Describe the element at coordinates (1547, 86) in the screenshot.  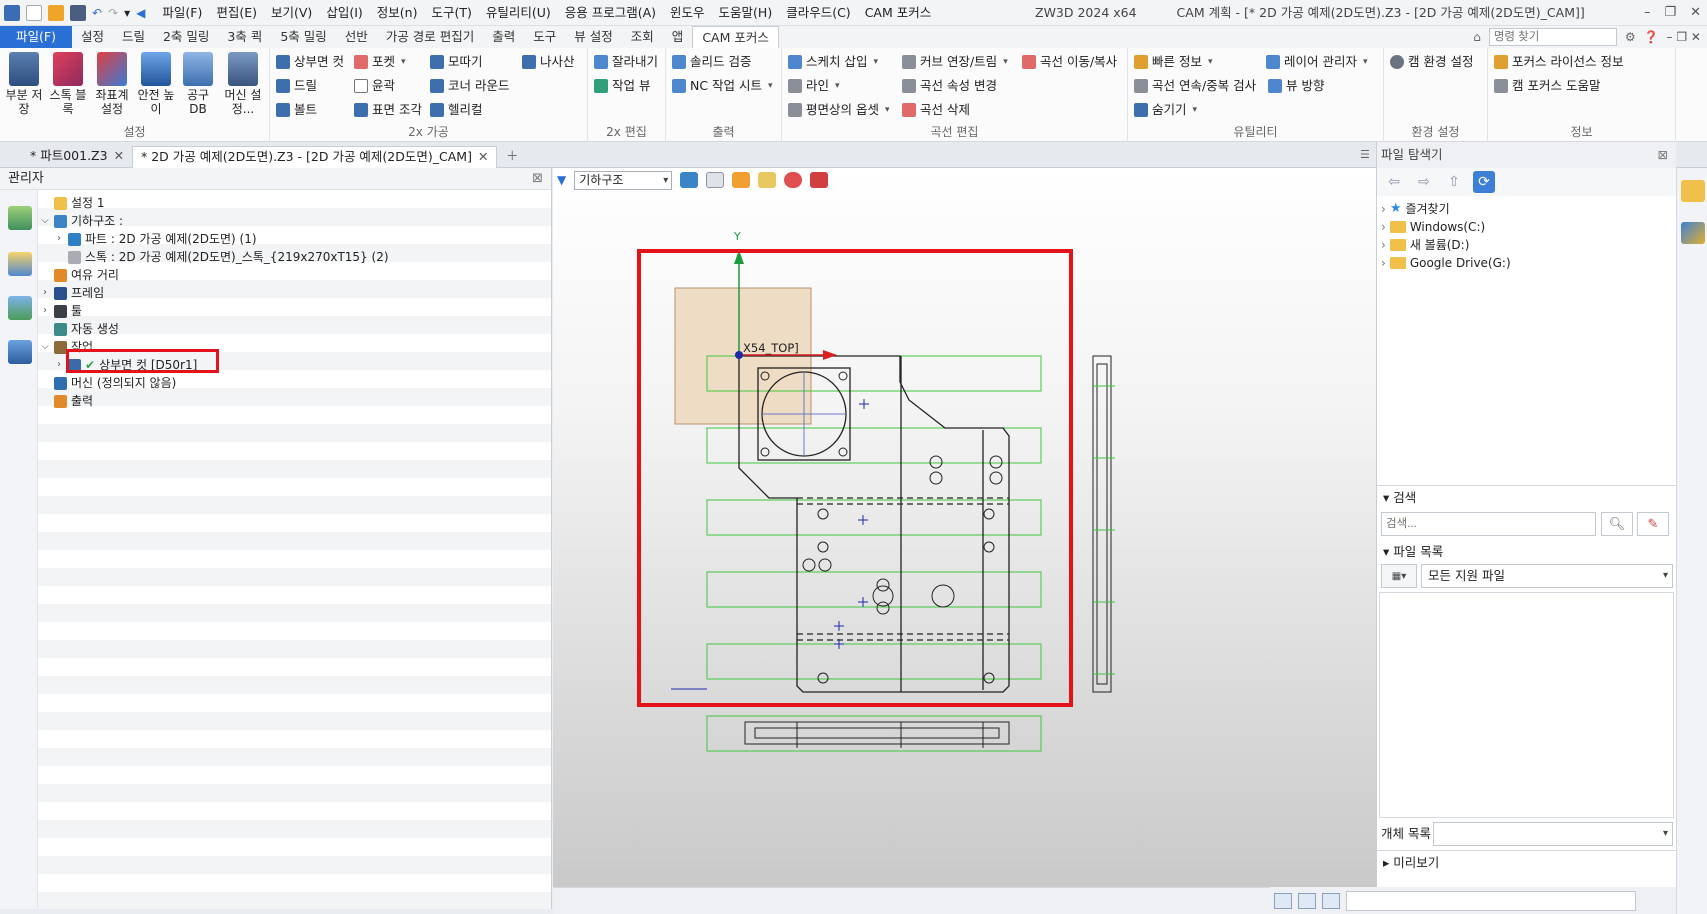
I see `cam-help-button: 캠 포커스 도움말` at that location.